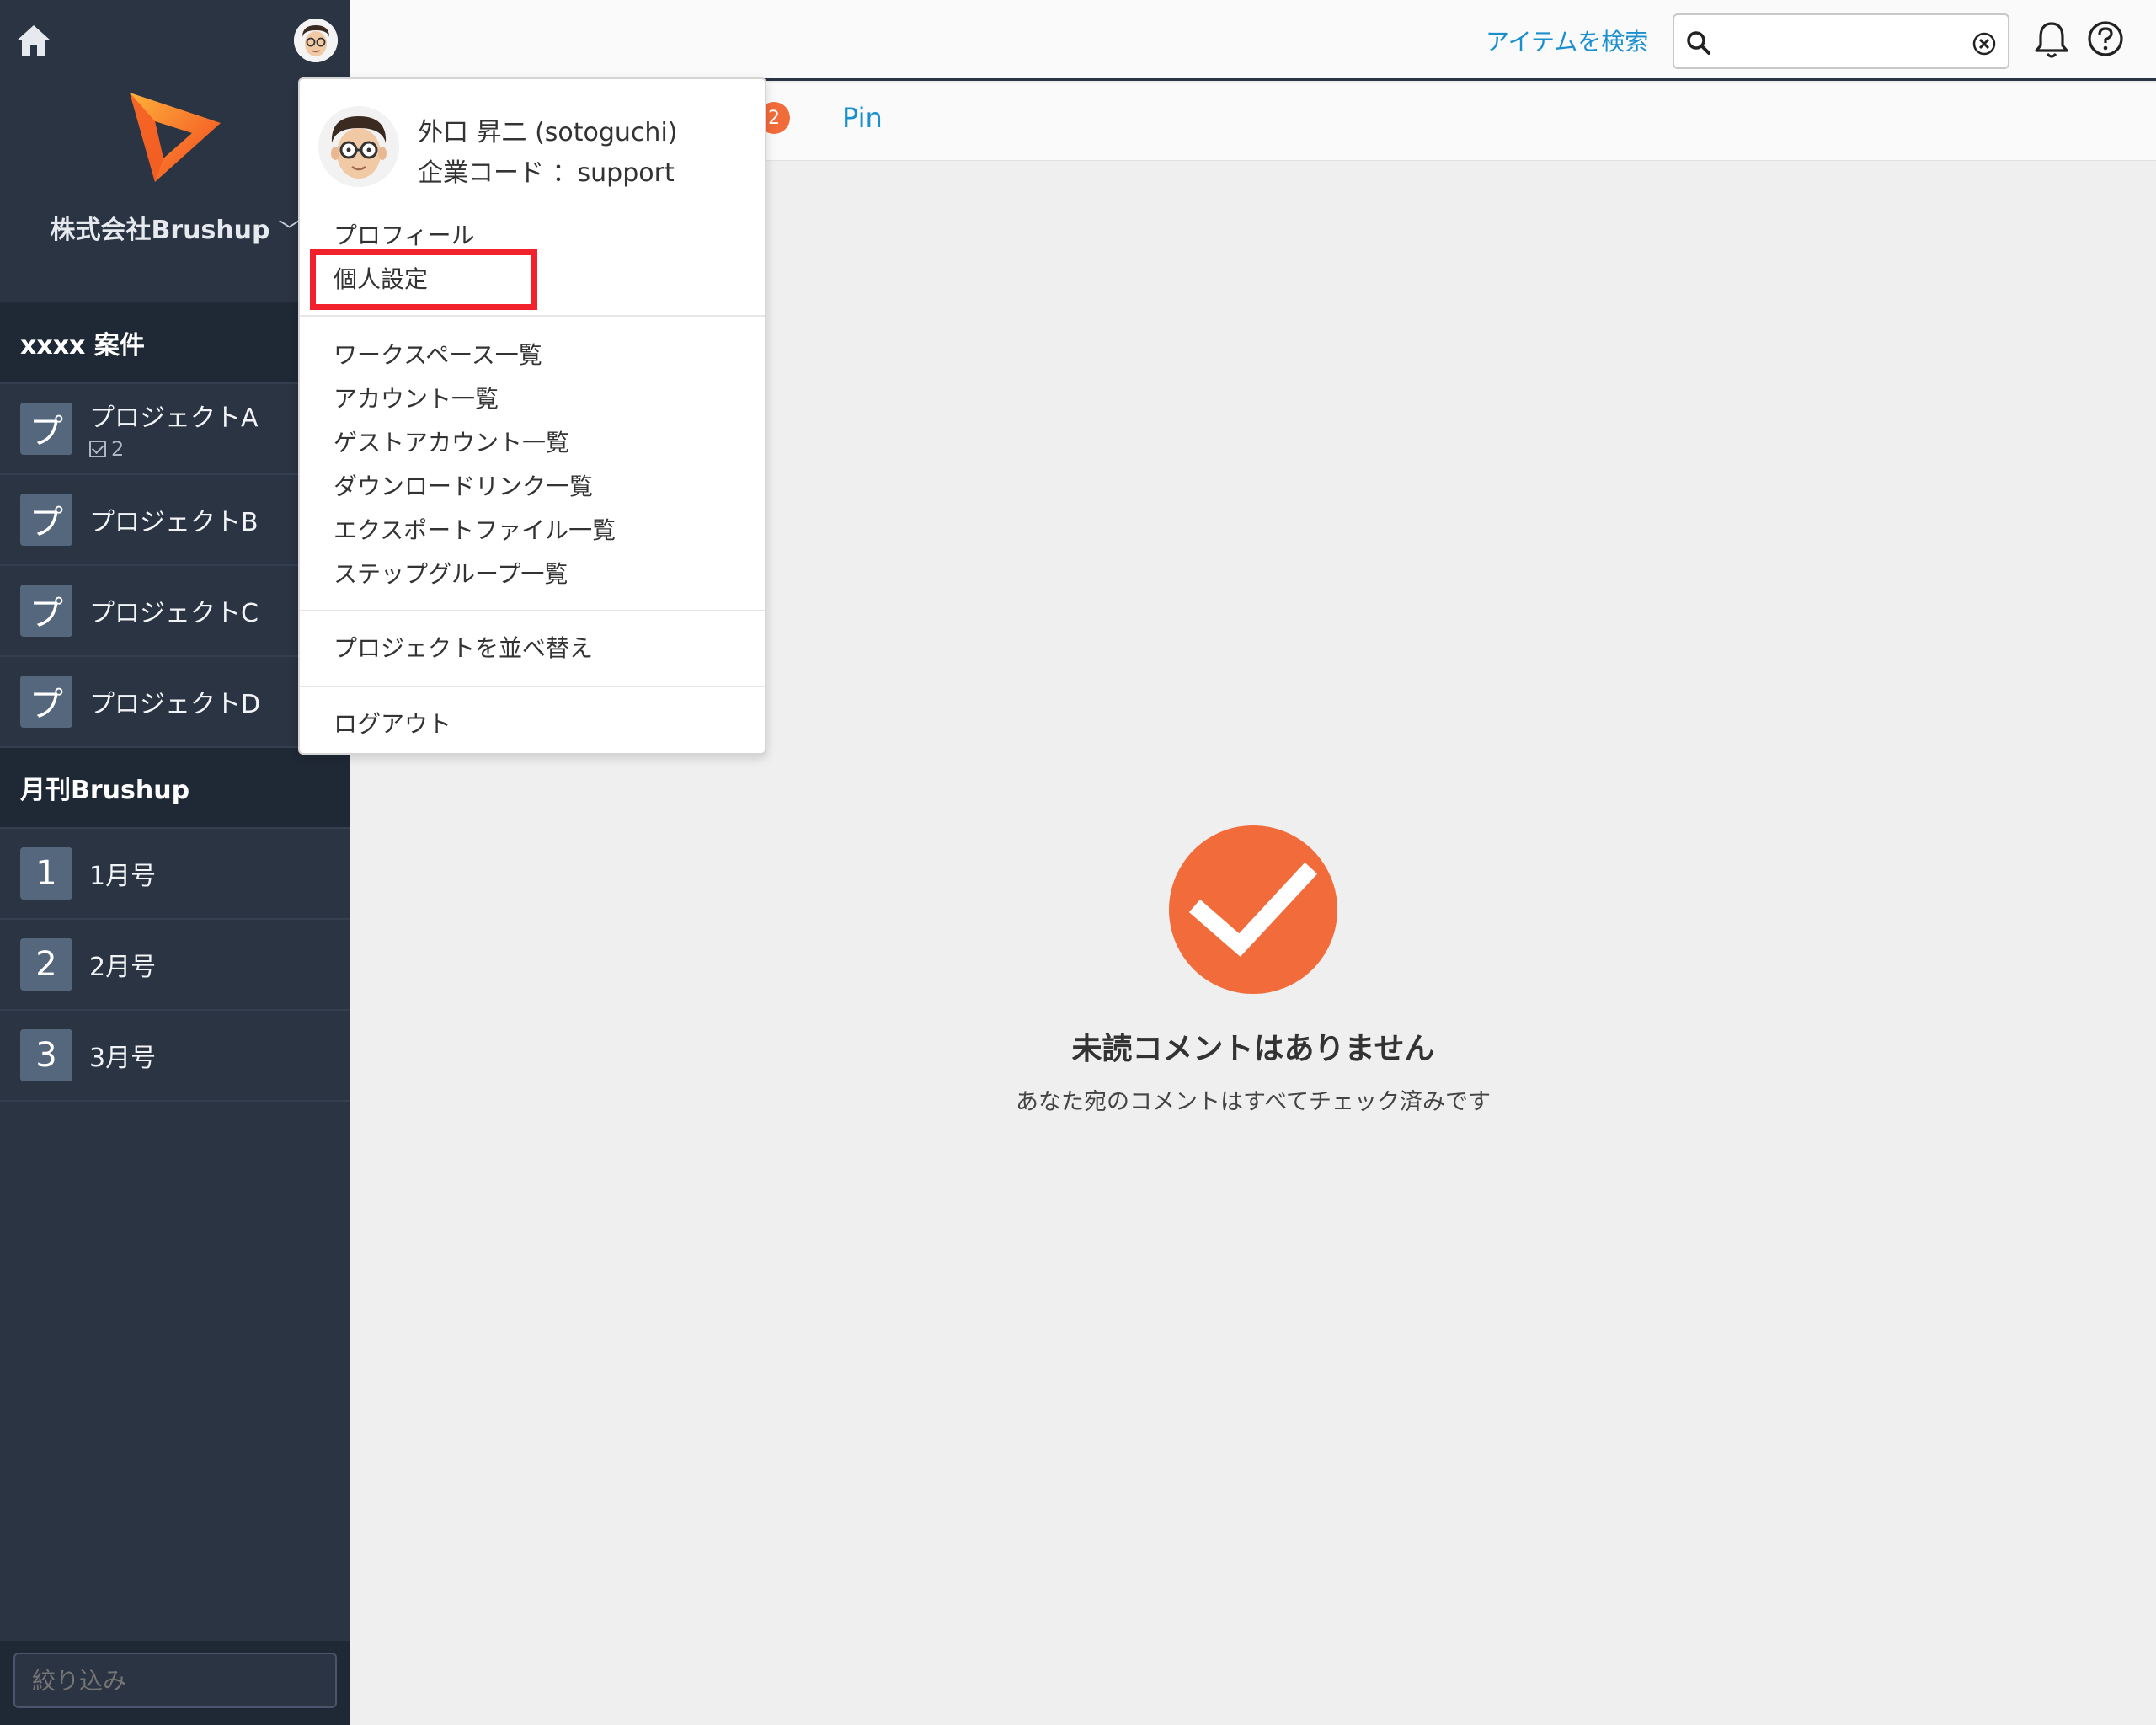 This screenshot has height=1725, width=2156. What do you see at coordinates (174, 613) in the screenshot?
I see `project-name: プロジェクトC` at bounding box center [174, 613].